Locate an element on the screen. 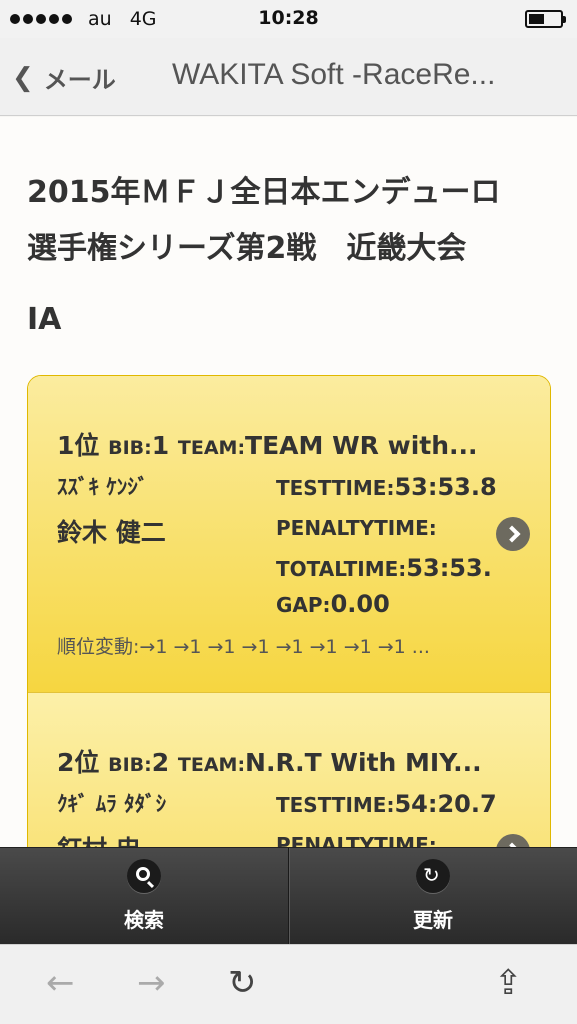 The height and width of the screenshot is (1024, 577). refresh-label: 更新 is located at coordinates (433, 920).